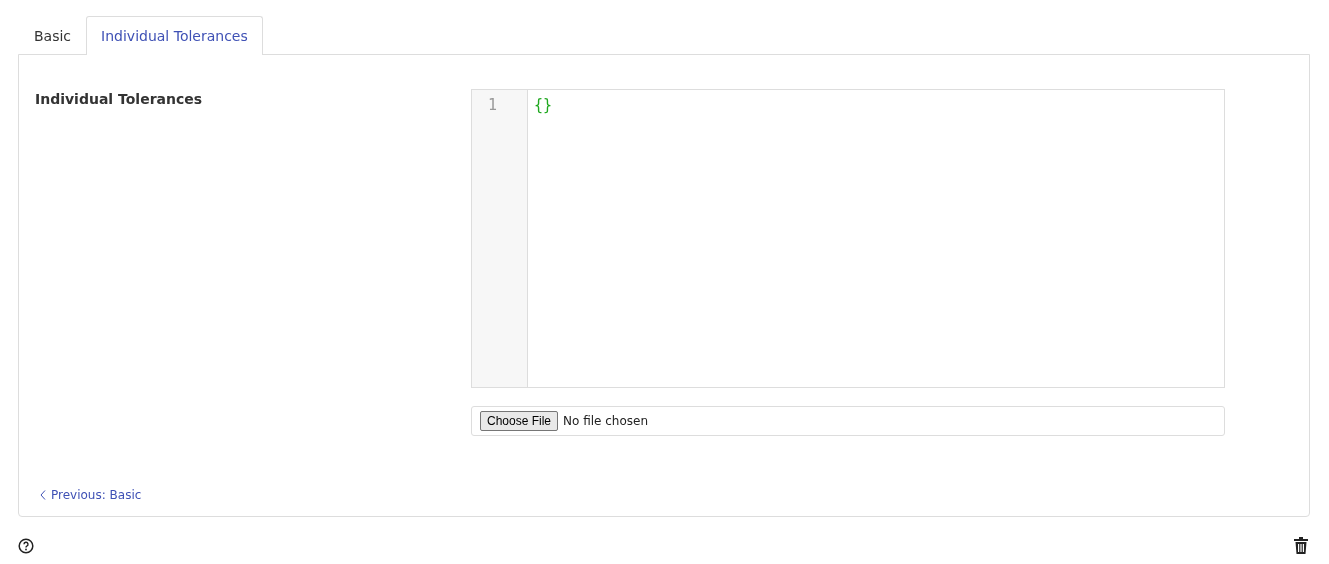 The image size is (1329, 564). I want to click on file-status: No file chosen, so click(606, 421).